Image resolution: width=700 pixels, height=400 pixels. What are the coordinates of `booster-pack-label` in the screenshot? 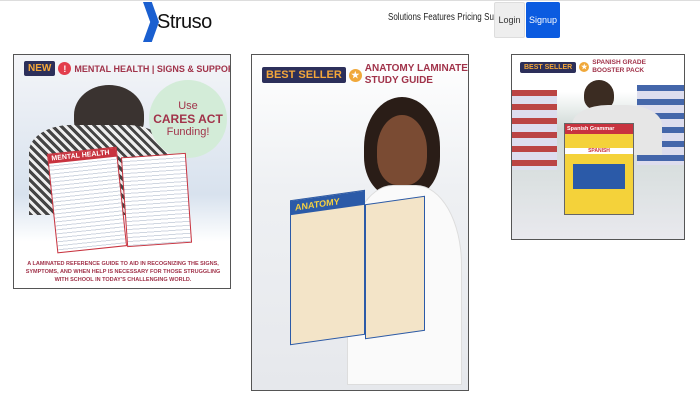 It's located at (599, 176).